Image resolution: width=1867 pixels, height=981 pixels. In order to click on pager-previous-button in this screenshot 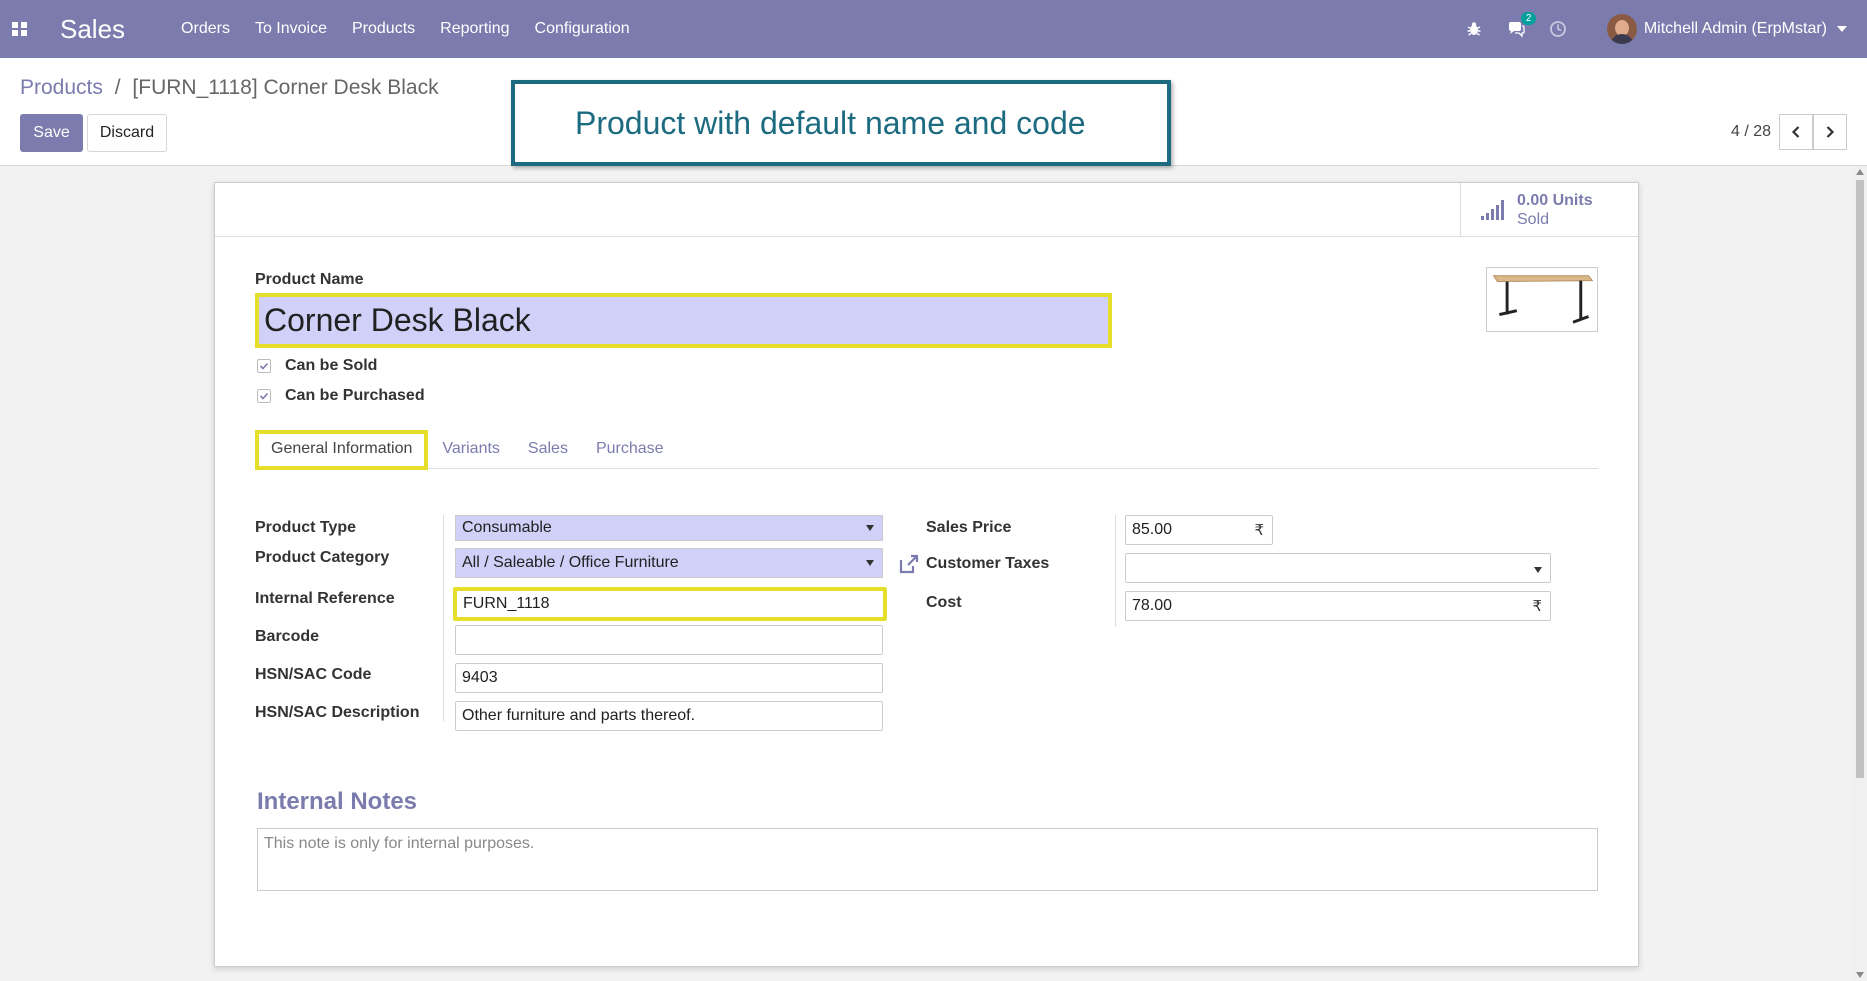, I will do `click(1796, 132)`.